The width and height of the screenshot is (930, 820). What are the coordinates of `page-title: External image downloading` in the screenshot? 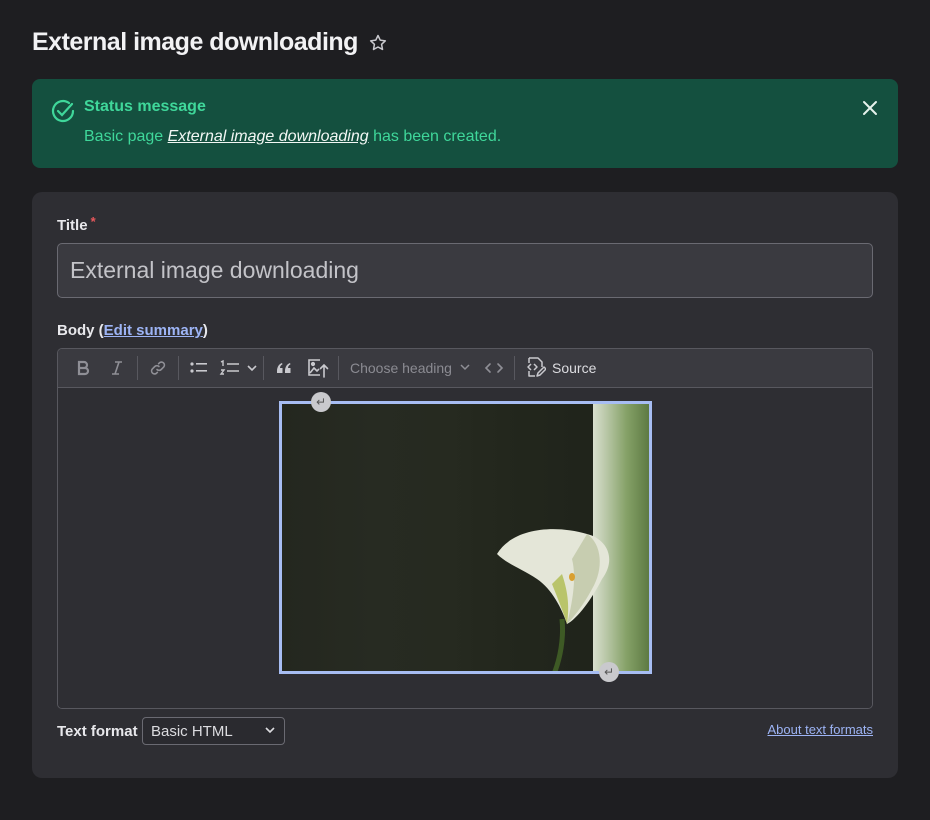 It's located at (195, 42).